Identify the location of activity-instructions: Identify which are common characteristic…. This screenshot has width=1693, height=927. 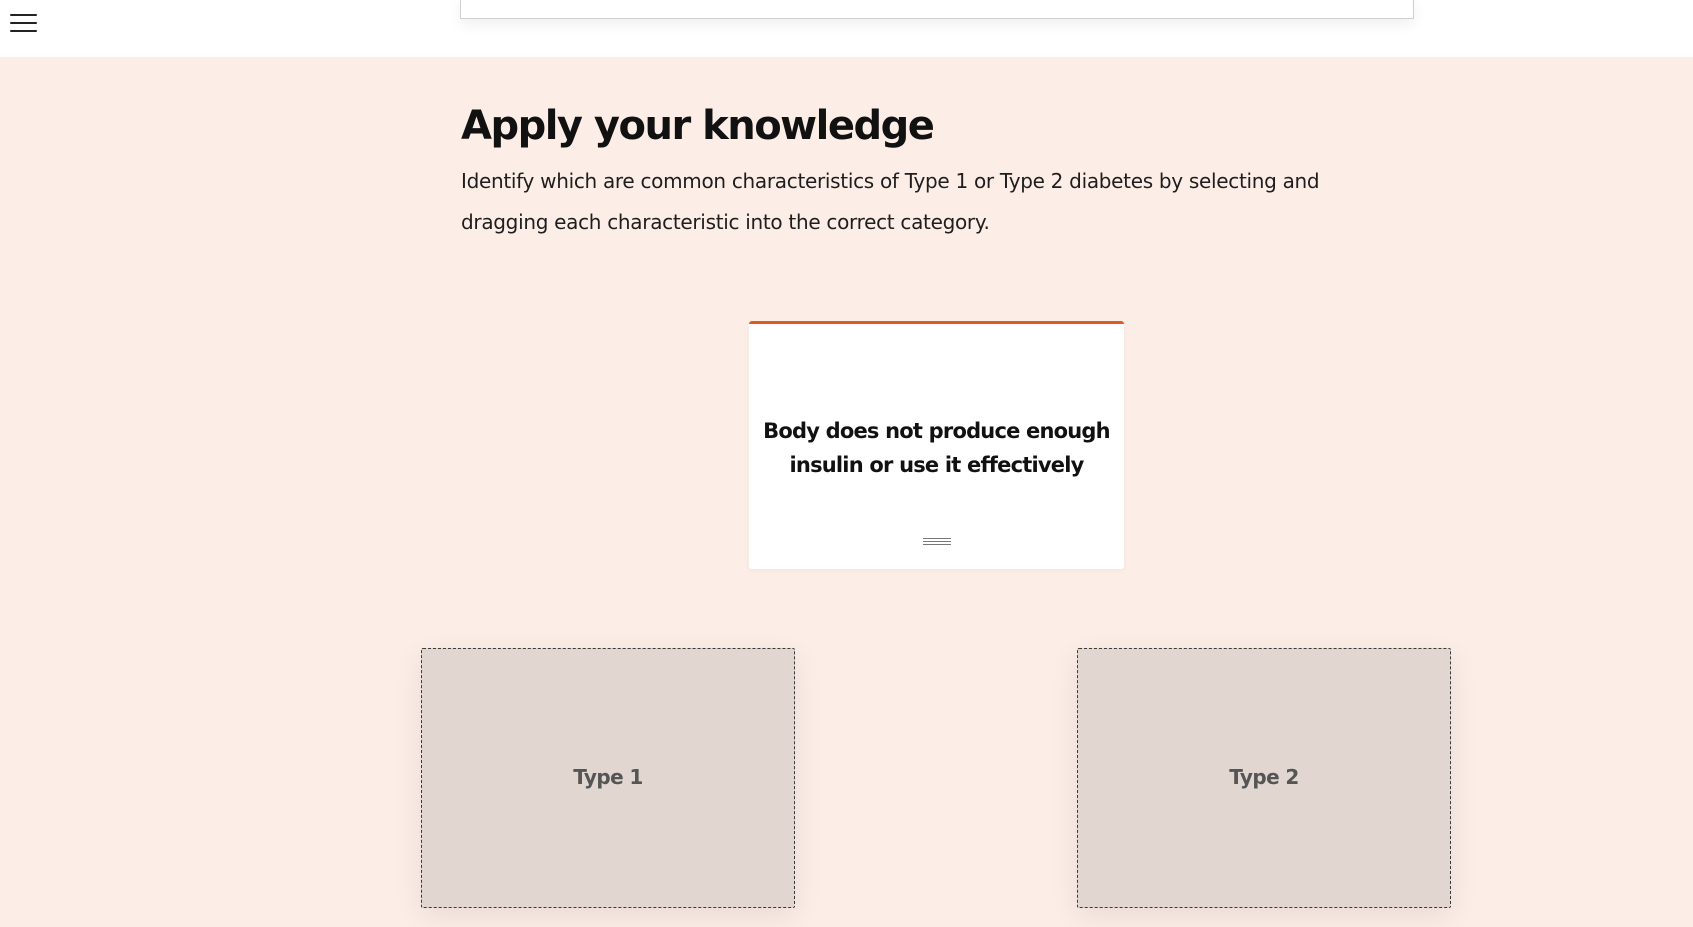
(890, 201).